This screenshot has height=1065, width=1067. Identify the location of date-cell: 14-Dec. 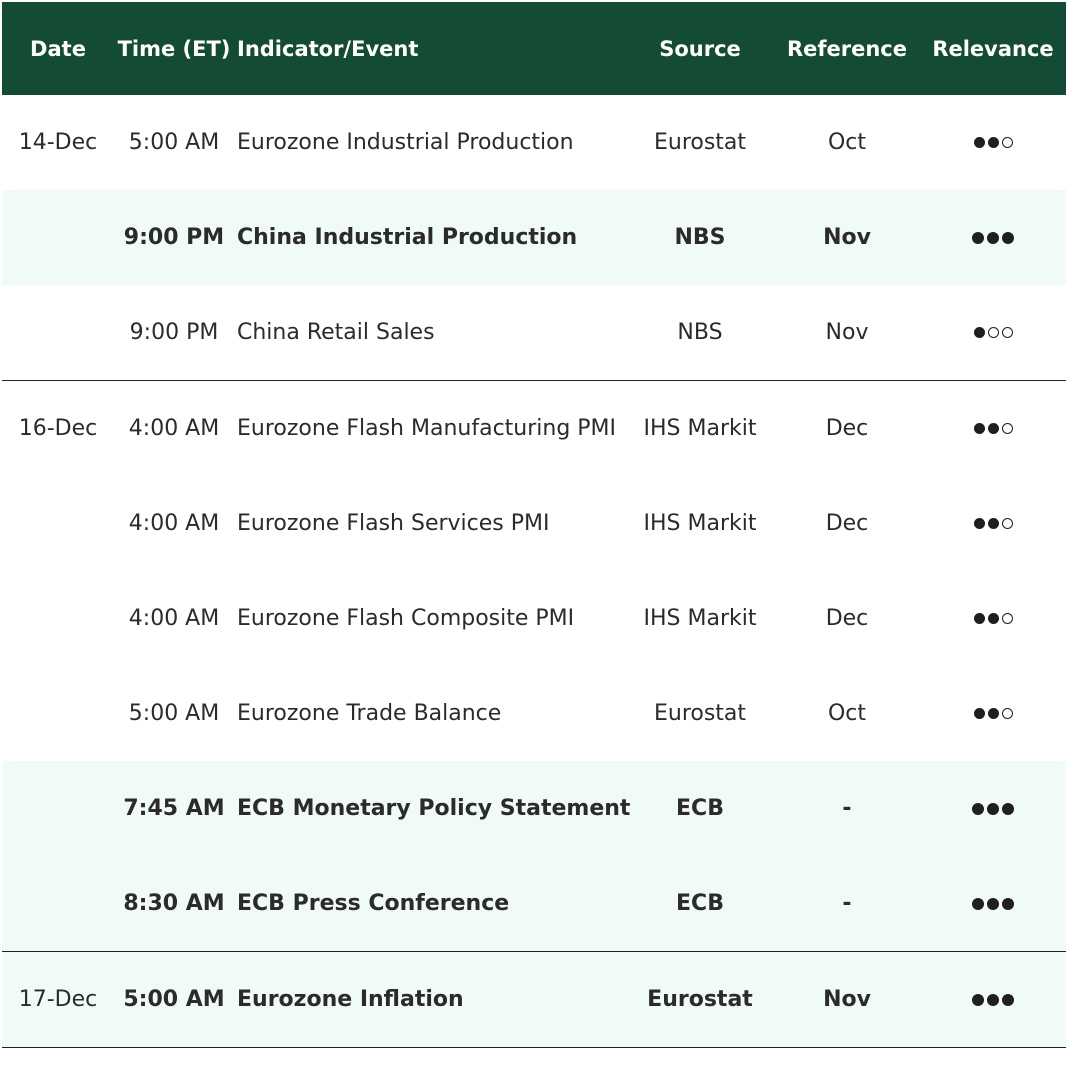
(58, 142).